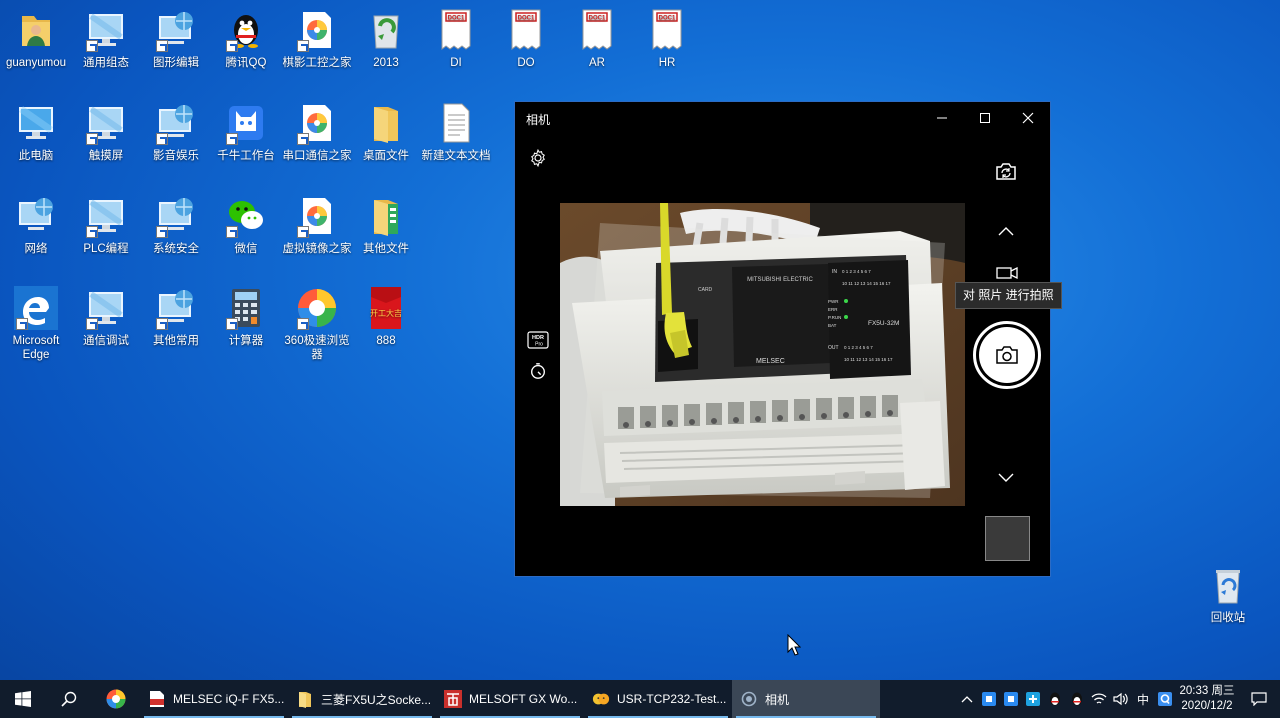 The height and width of the screenshot is (718, 1280). I want to click on desktop-icon-tongyong-zutai: 通用组态, so click(106, 39).